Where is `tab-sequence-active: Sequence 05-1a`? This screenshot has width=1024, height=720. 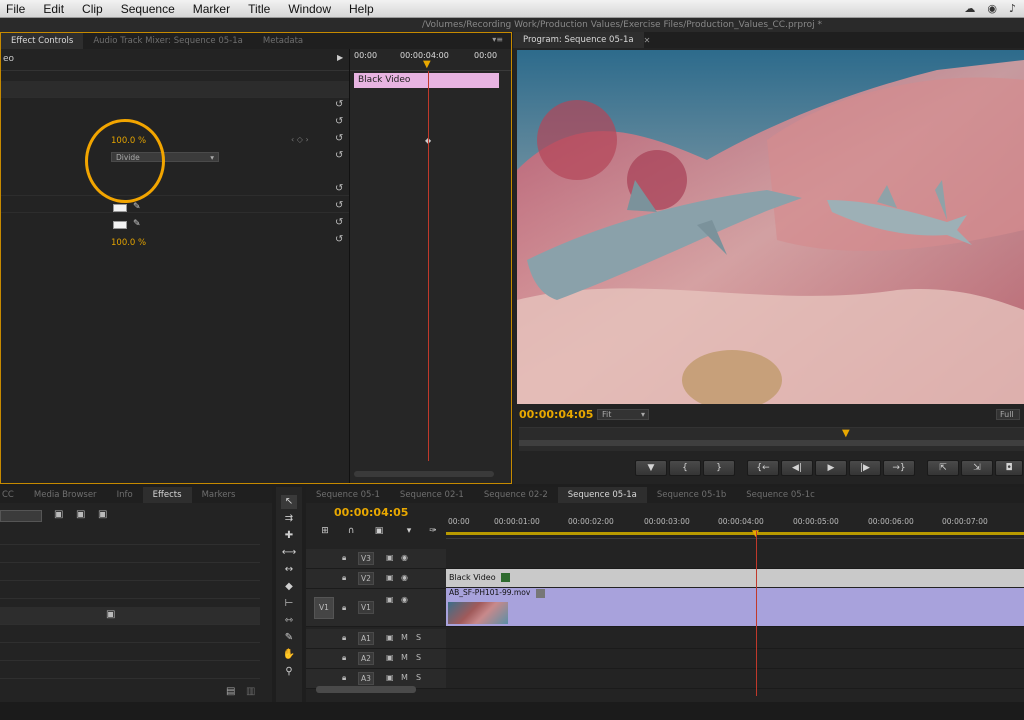 tab-sequence-active: Sequence 05-1a is located at coordinates (602, 495).